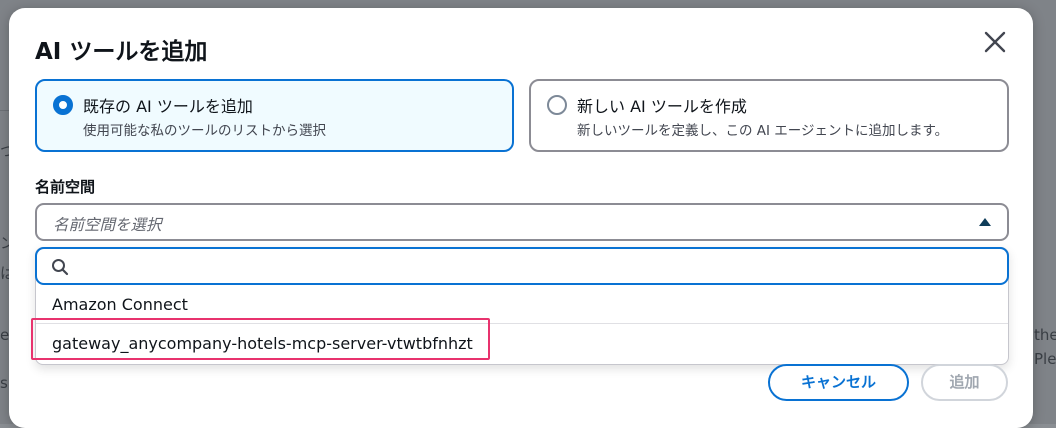 The width and height of the screenshot is (1056, 428). I want to click on namespace-filter-input, so click(533, 267).